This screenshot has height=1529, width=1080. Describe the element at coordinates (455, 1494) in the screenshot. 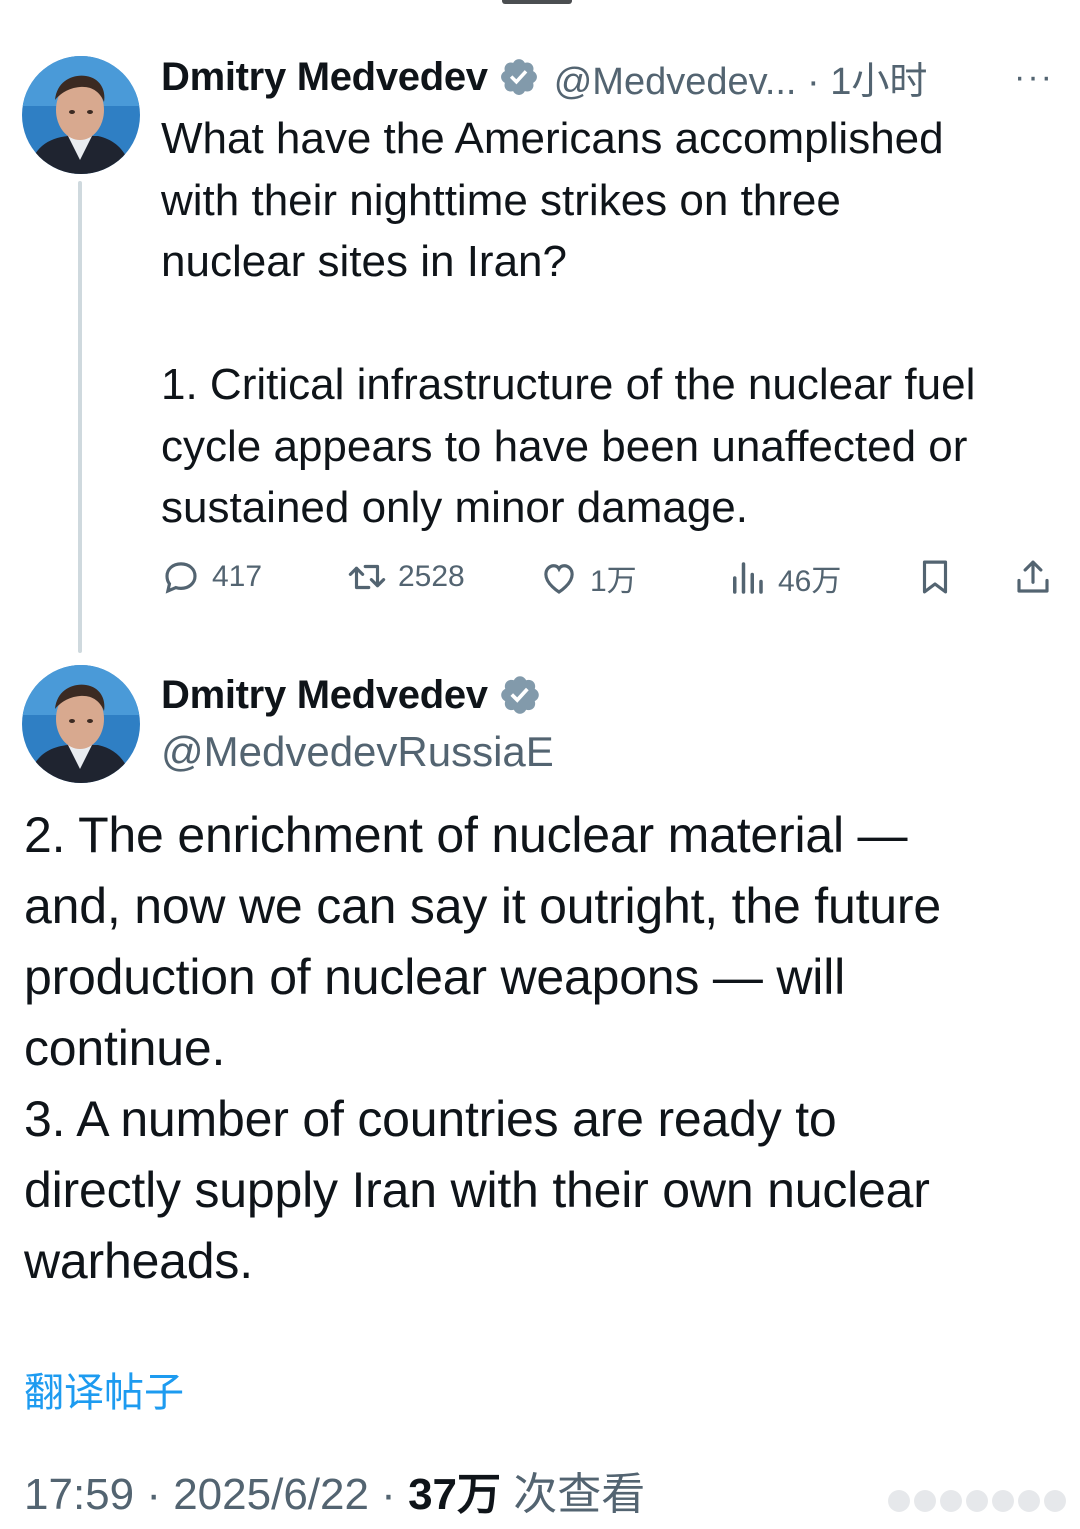

I see `view-count: 37万` at that location.